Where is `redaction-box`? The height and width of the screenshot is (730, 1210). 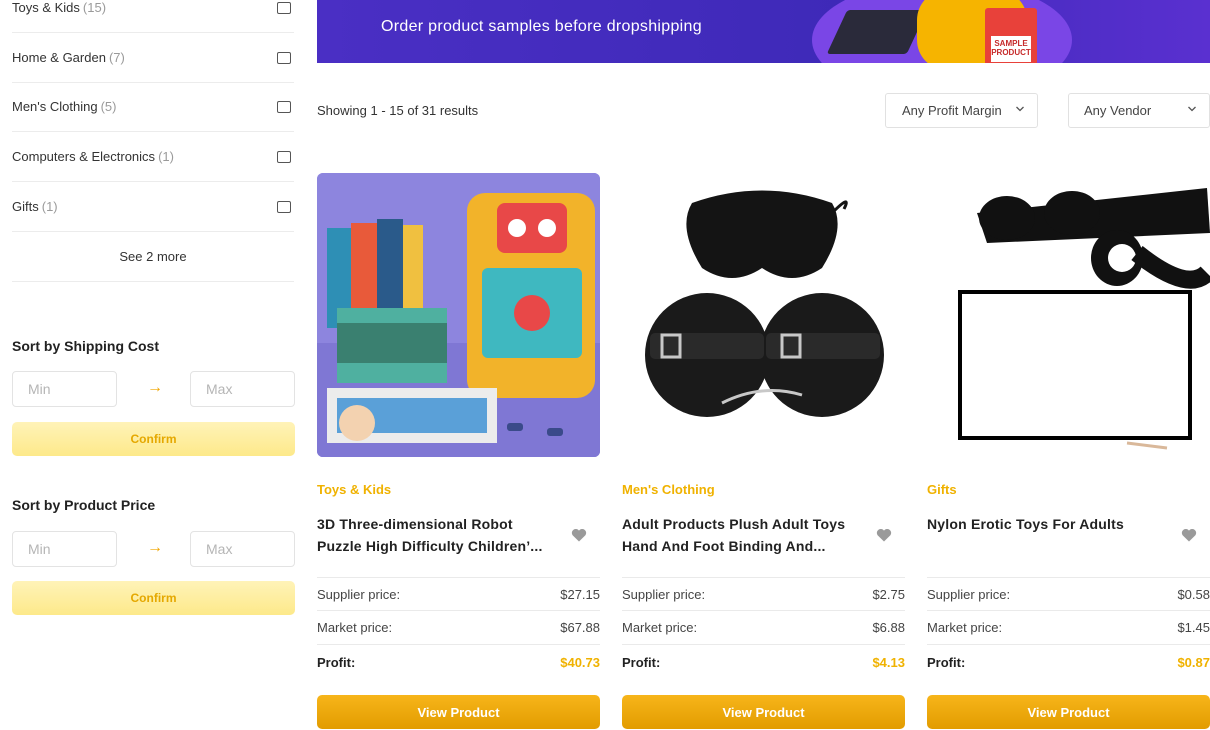
redaction-box is located at coordinates (1075, 365).